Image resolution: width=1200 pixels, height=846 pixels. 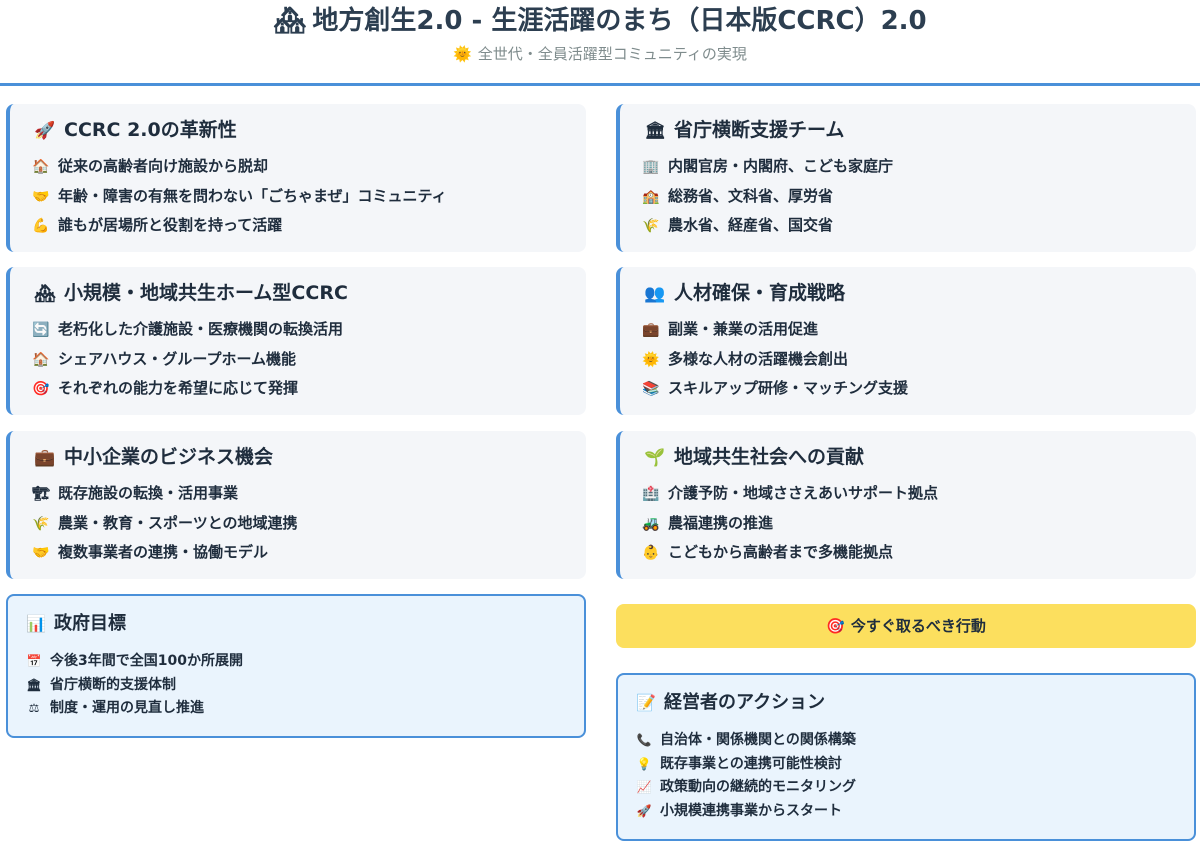 What do you see at coordinates (600, 21) in the screenshot?
I see `page-title: 🏘 地方創生2.0 - 生涯活躍のまち（日本版CCRC）2.0` at bounding box center [600, 21].